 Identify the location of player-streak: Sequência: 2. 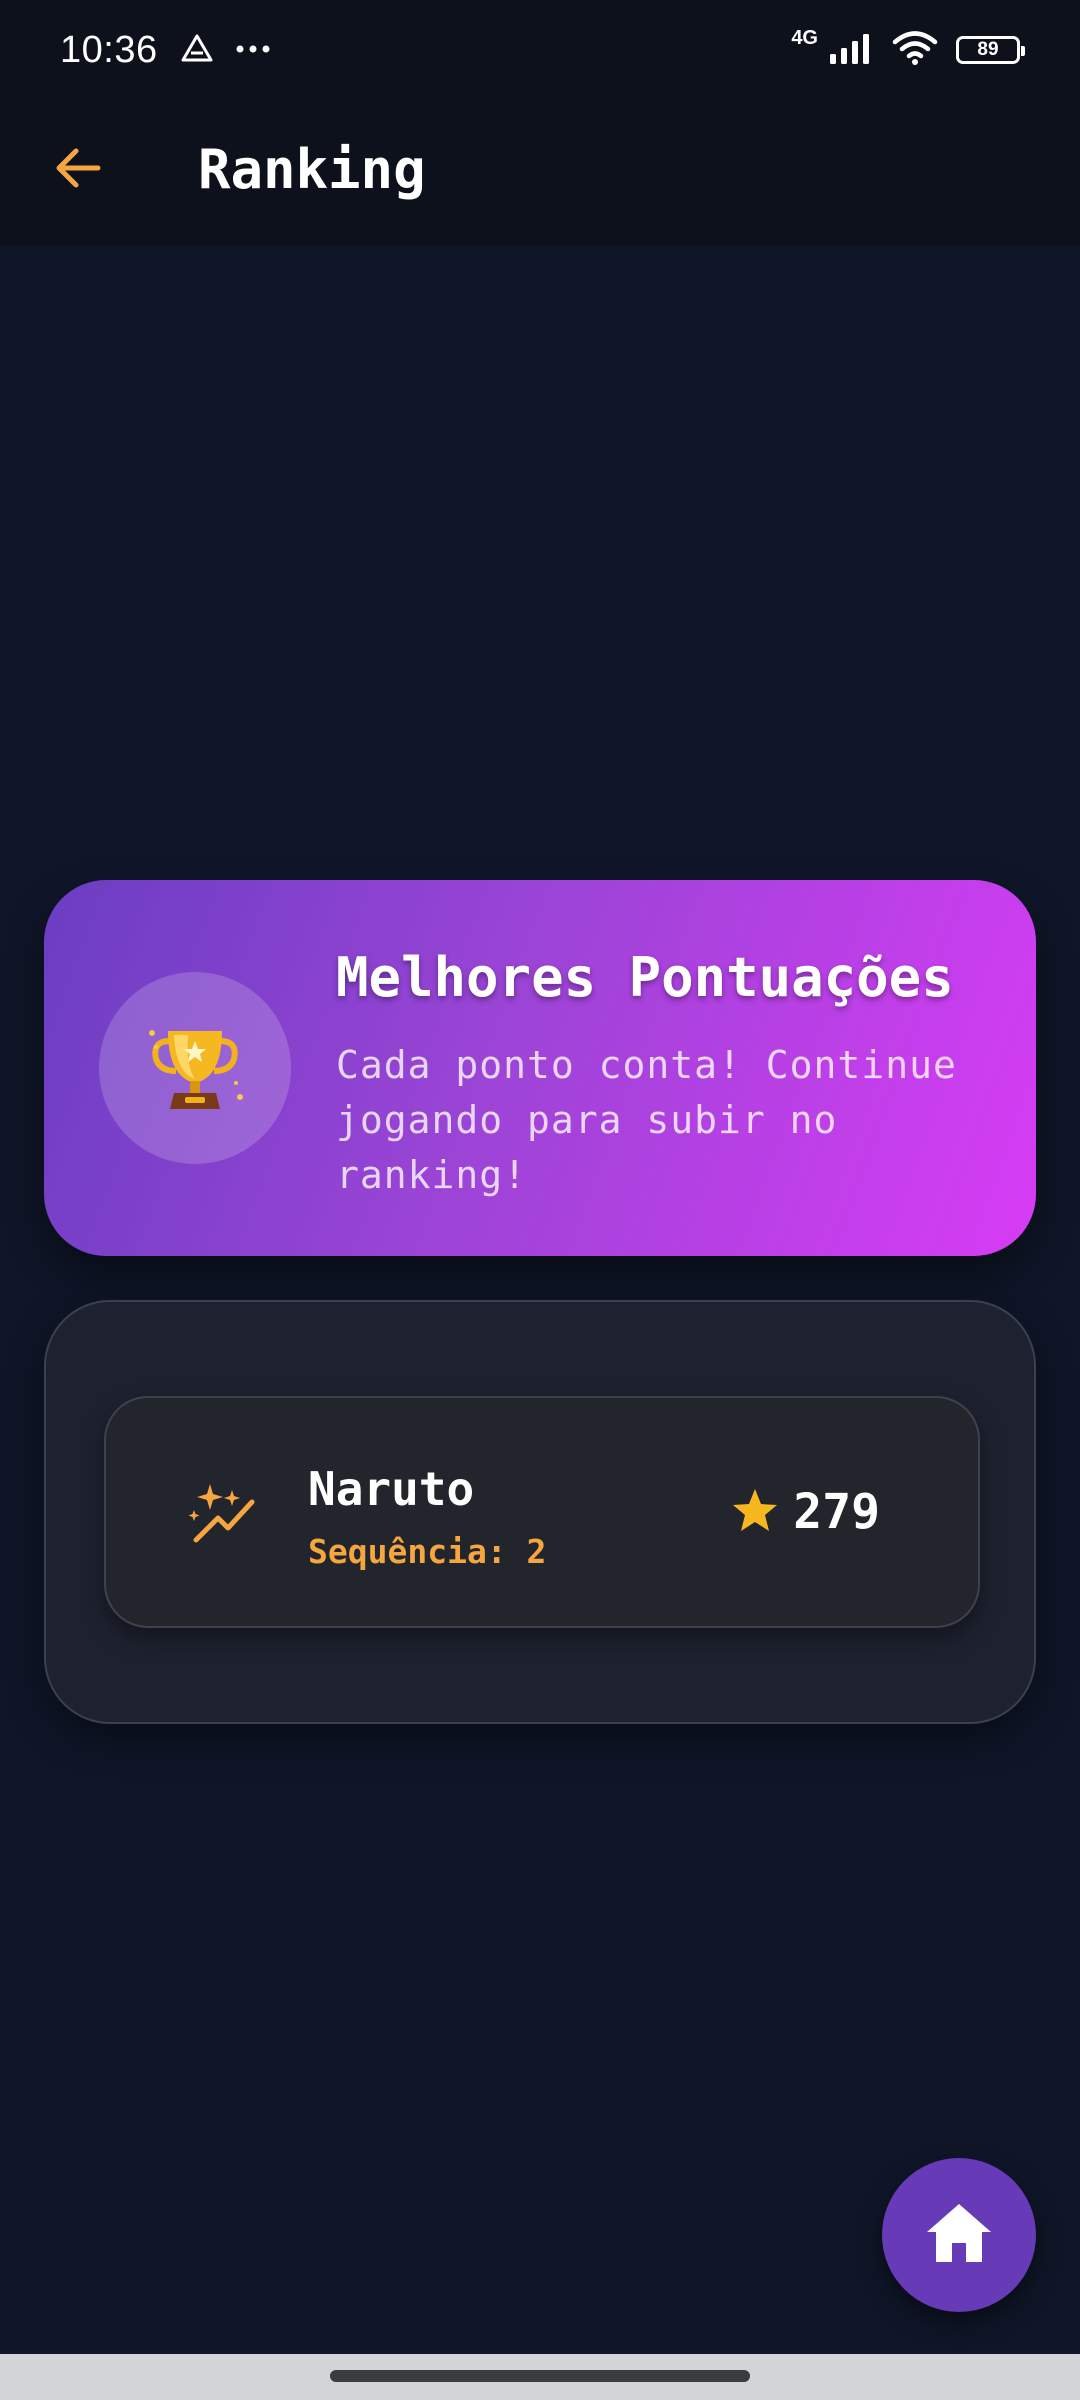
(427, 1551).